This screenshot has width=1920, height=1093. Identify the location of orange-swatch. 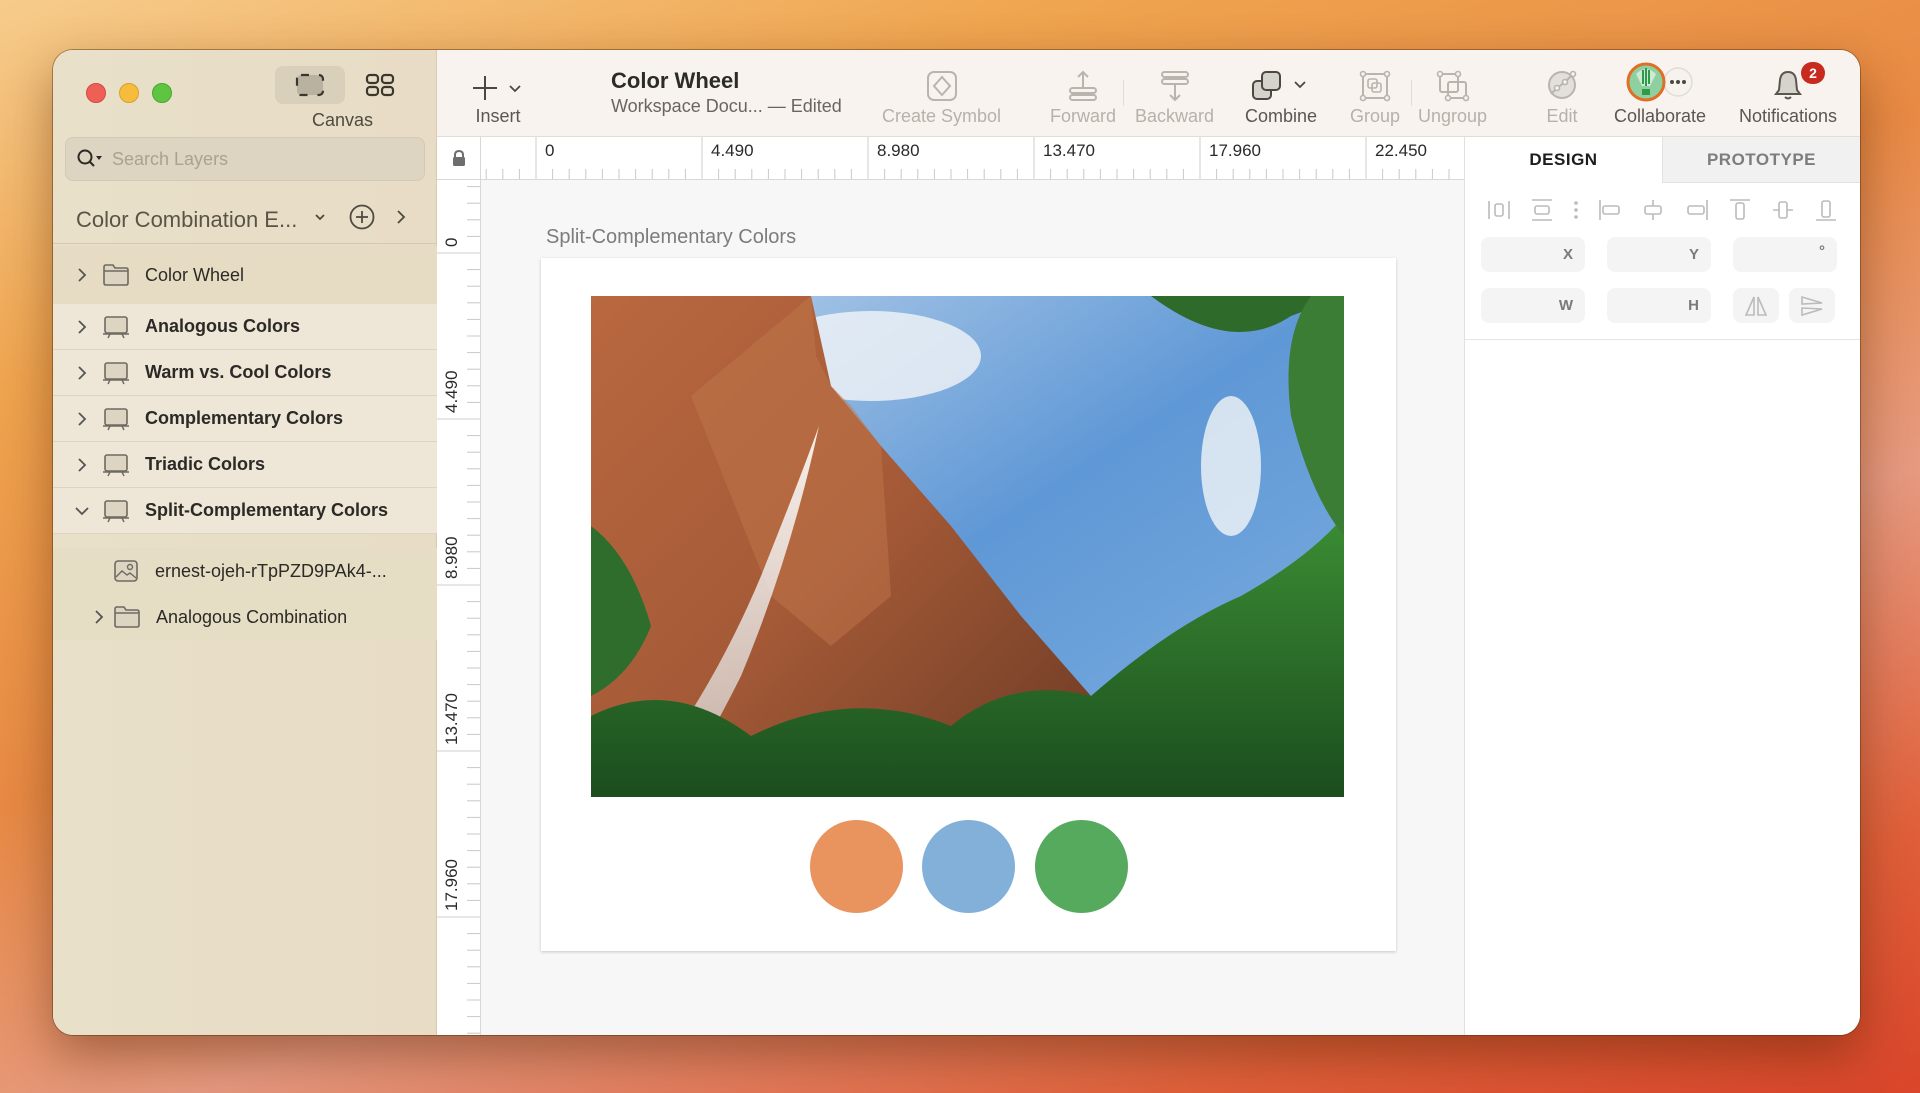
(856, 866).